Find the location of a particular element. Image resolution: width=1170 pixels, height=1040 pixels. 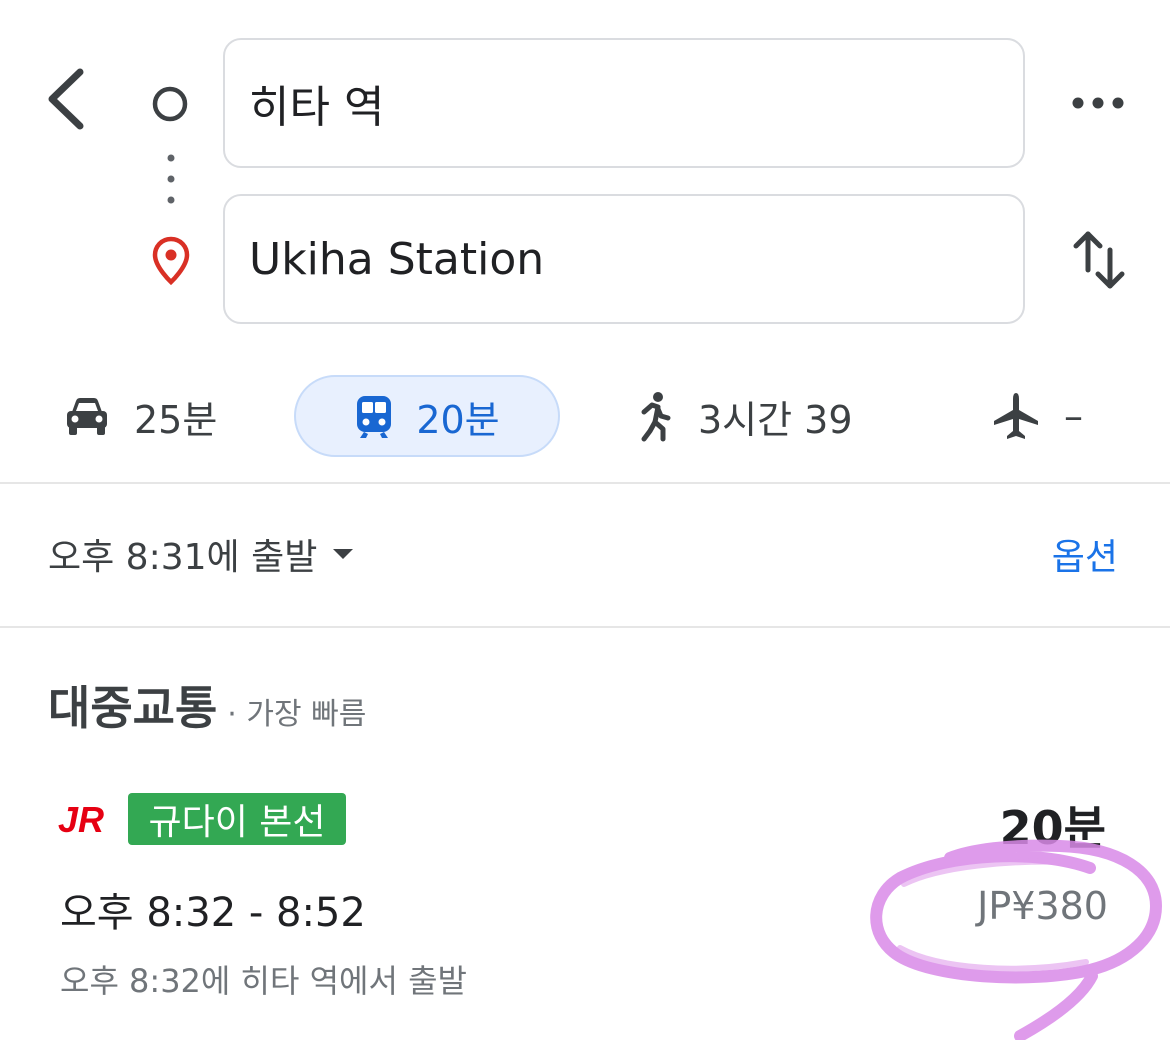

hand-drawn-circle-annotation is located at coordinates (1016, 939).